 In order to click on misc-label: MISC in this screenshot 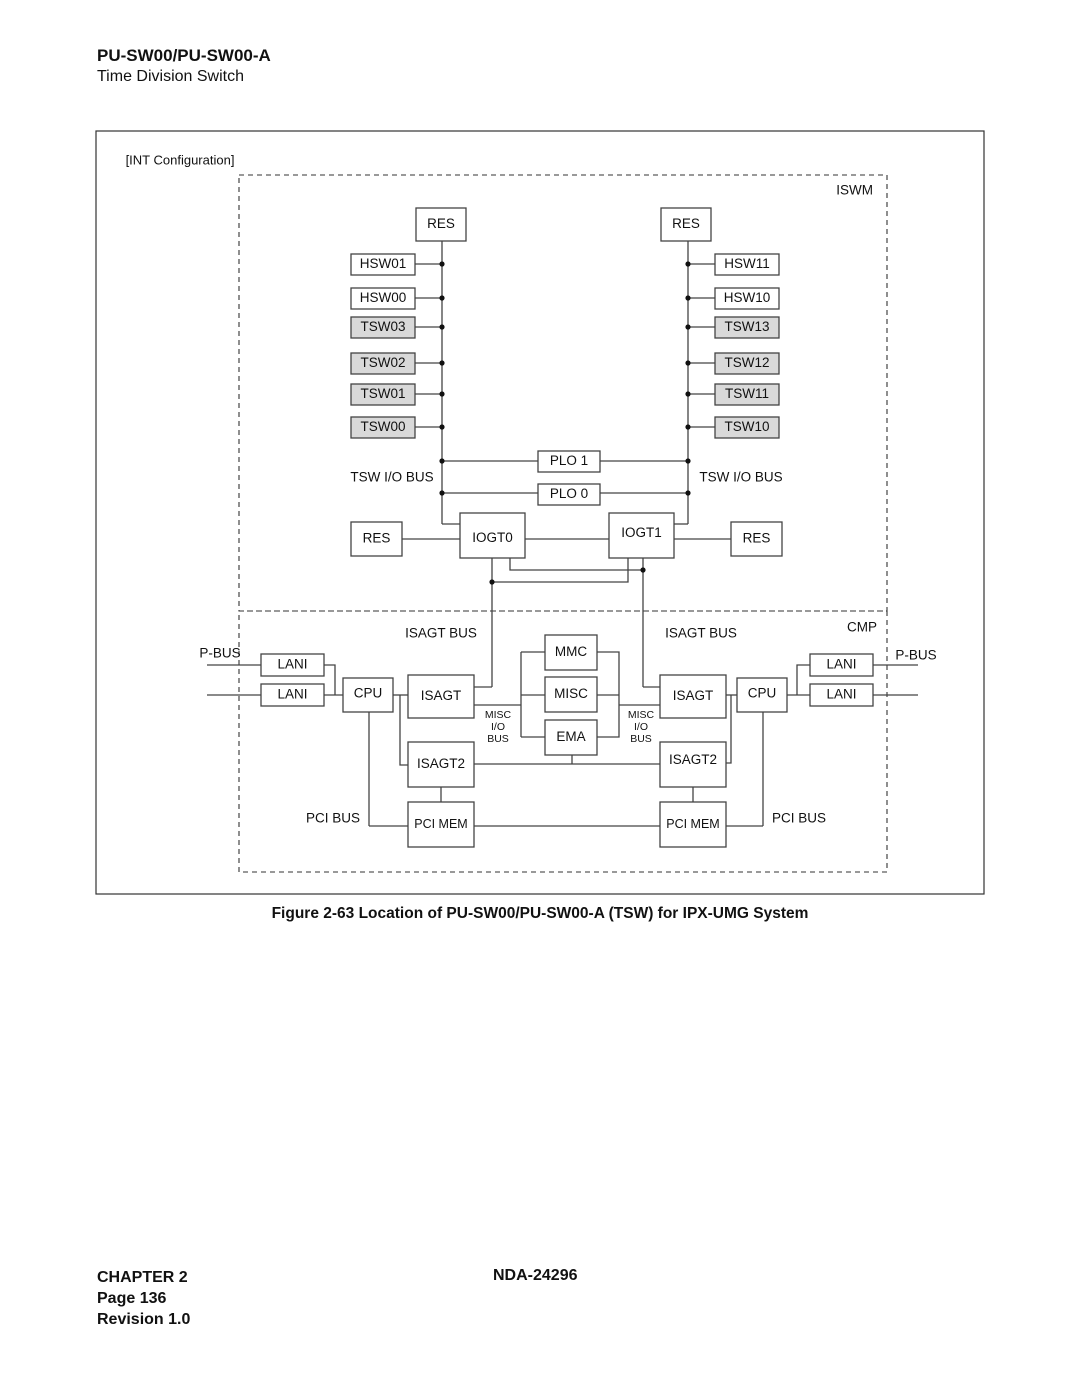, I will do `click(571, 693)`.